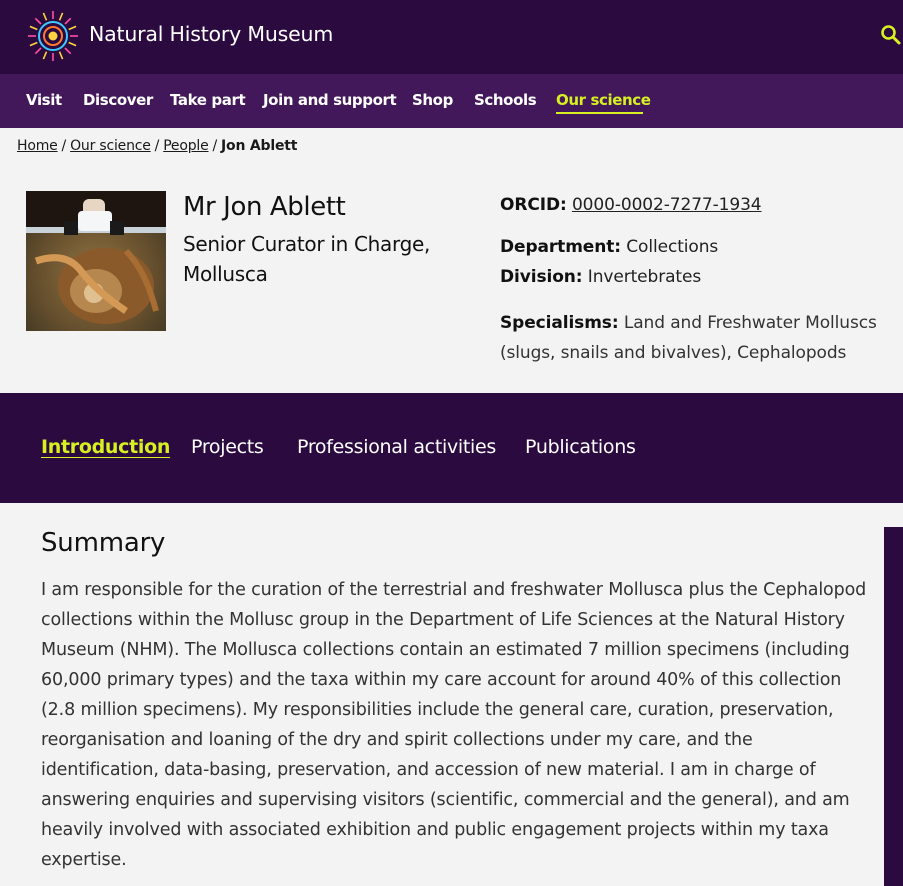 This screenshot has width=903, height=886. What do you see at coordinates (541, 277) in the screenshot?
I see `division-label: Division:` at bounding box center [541, 277].